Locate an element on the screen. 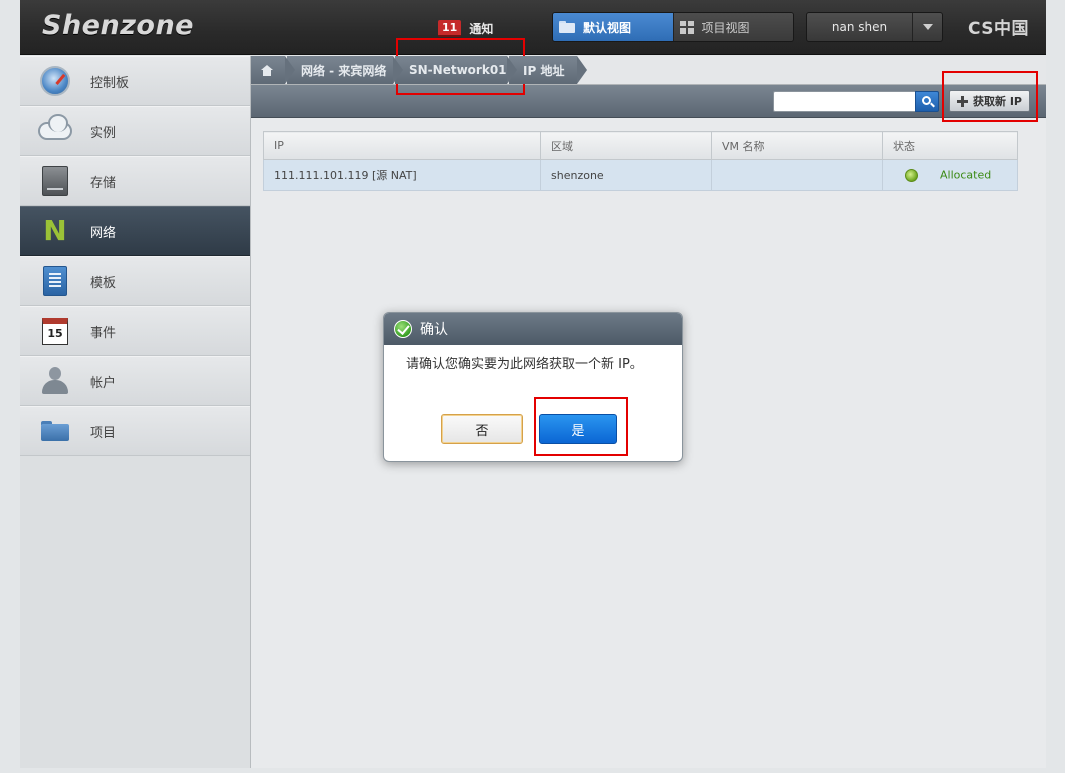  network-icon: N is located at coordinates (55, 230).